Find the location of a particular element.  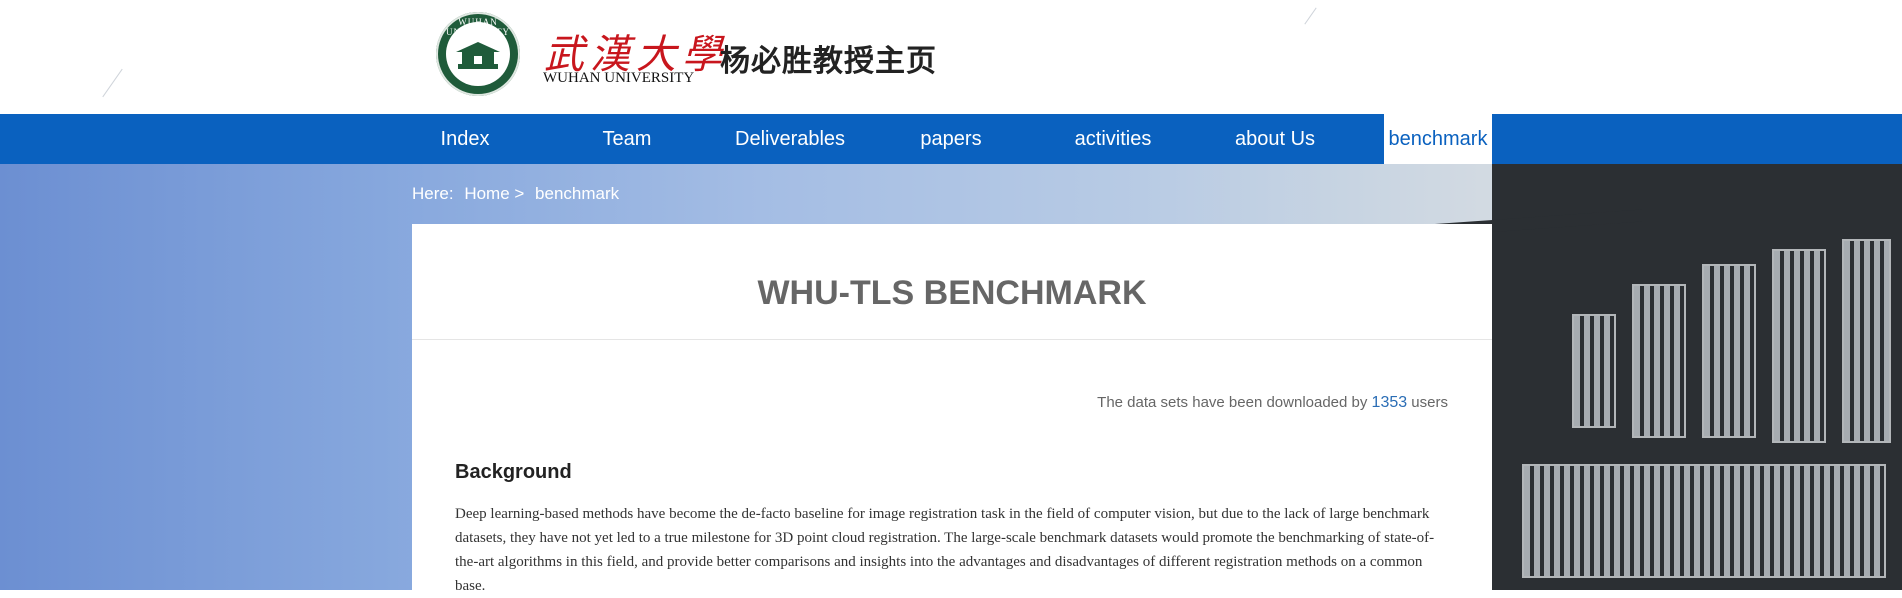

downloads-count: 1353 is located at coordinates (1389, 402).